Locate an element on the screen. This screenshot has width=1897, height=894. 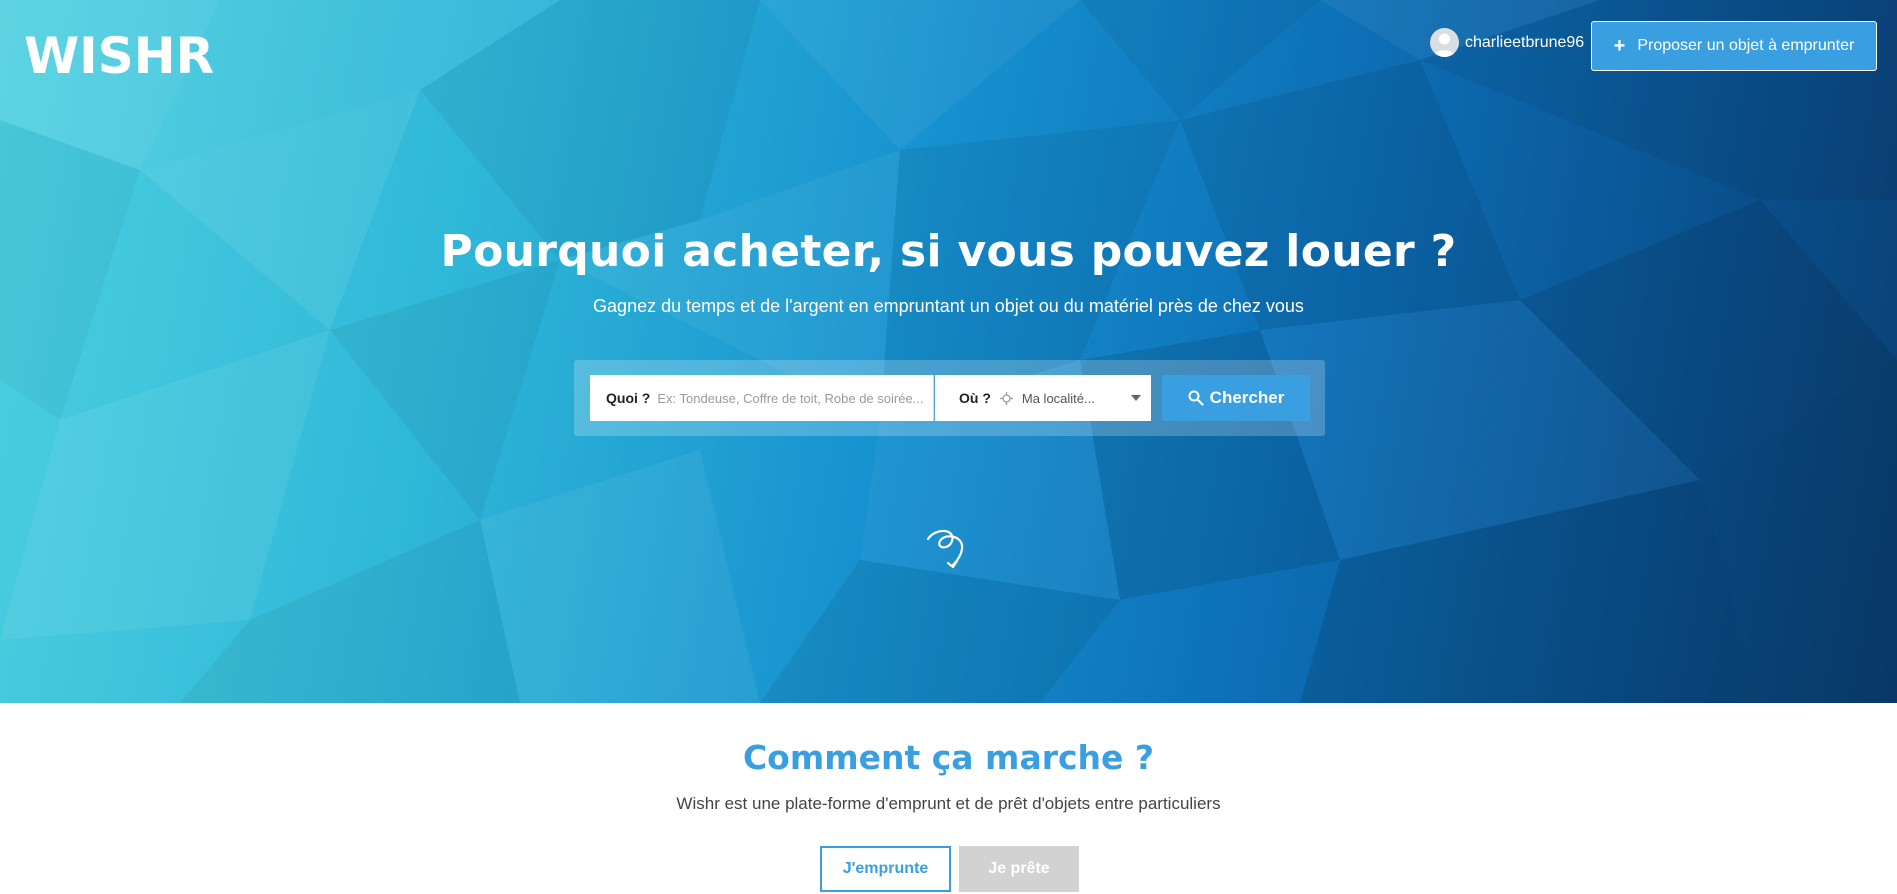
wishr-logo: WISHR is located at coordinates (124, 49).